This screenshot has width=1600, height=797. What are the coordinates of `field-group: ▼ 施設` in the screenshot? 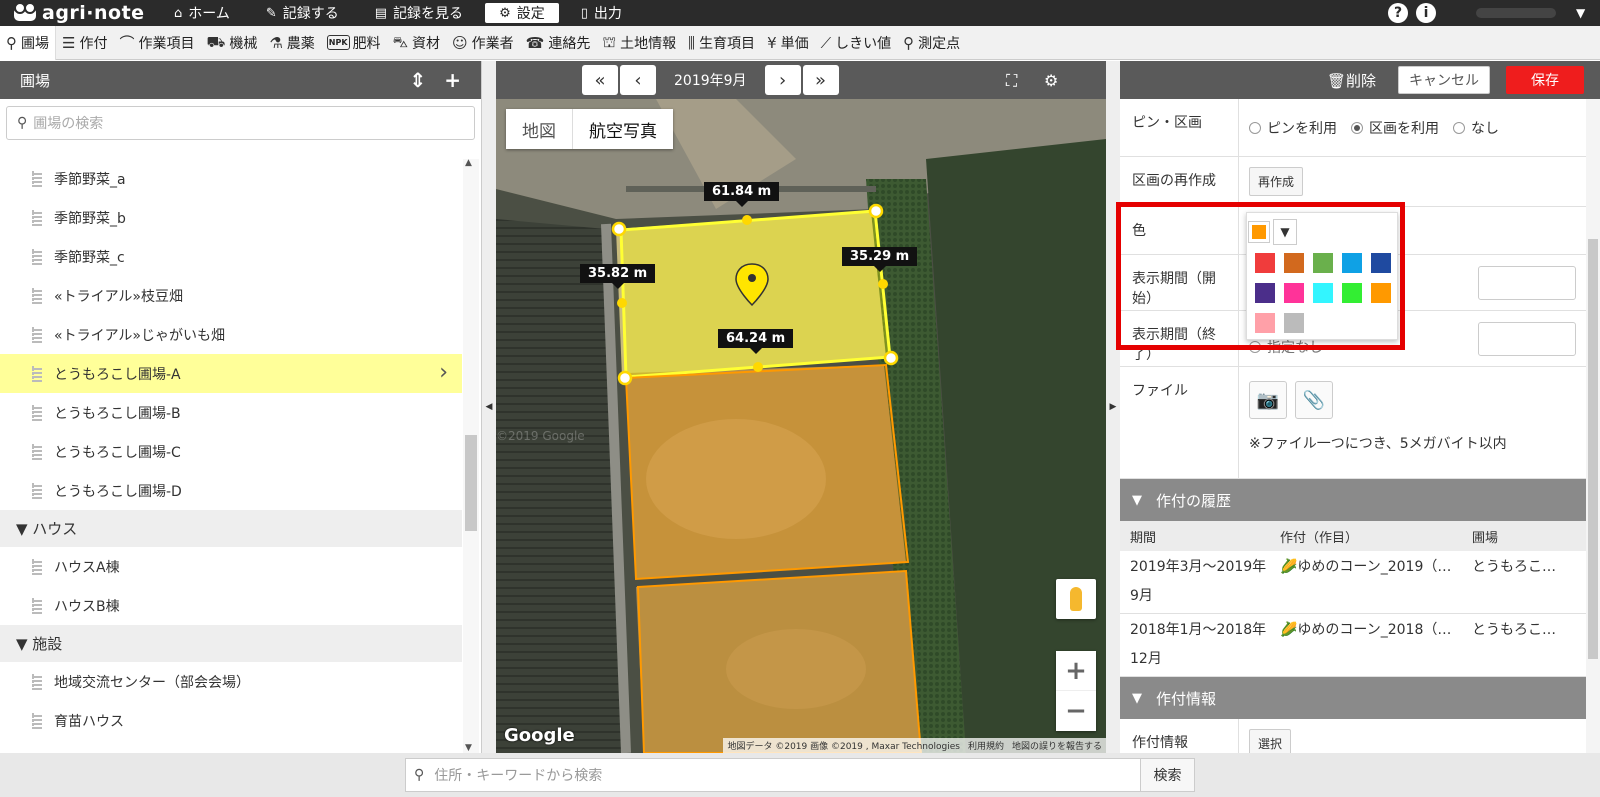 It's located at (231, 643).